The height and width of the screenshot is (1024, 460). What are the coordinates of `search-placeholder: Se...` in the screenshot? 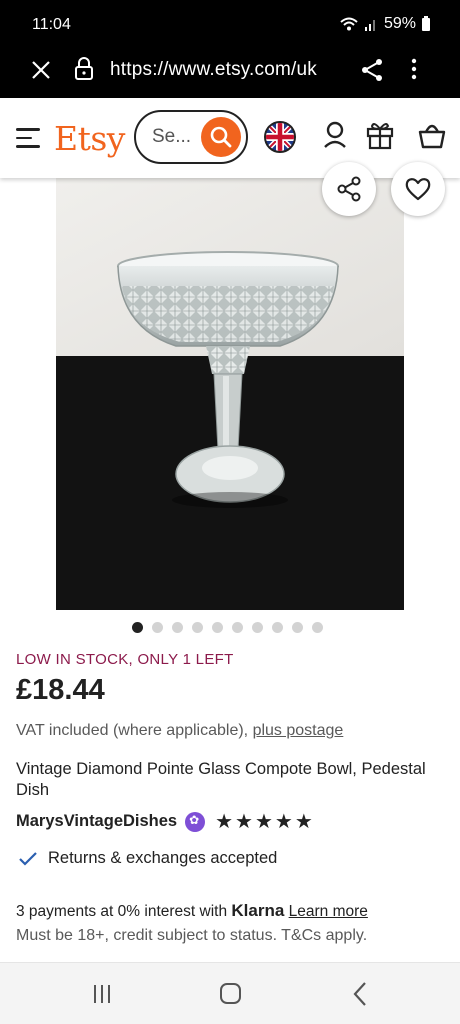 It's located at (172, 136).